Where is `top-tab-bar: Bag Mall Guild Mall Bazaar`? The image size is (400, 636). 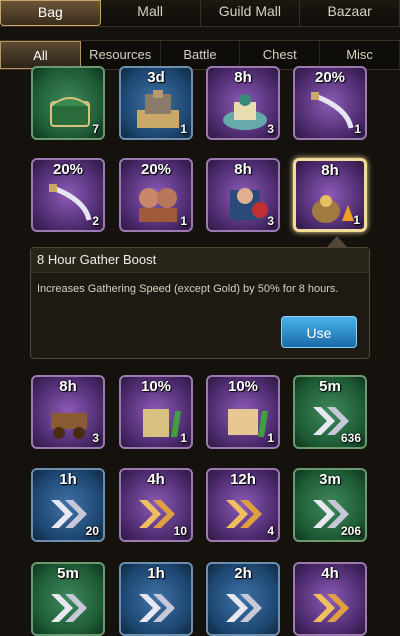 top-tab-bar: Bag Mall Guild Mall Bazaar is located at coordinates (200, 13).